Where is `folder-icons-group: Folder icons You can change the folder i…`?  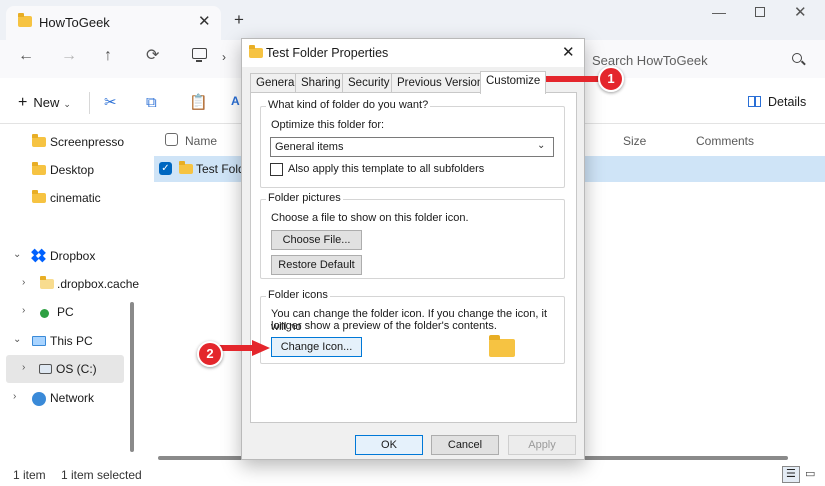
folder-icons-group: Folder icons You can change the folder i… is located at coordinates (412, 326).